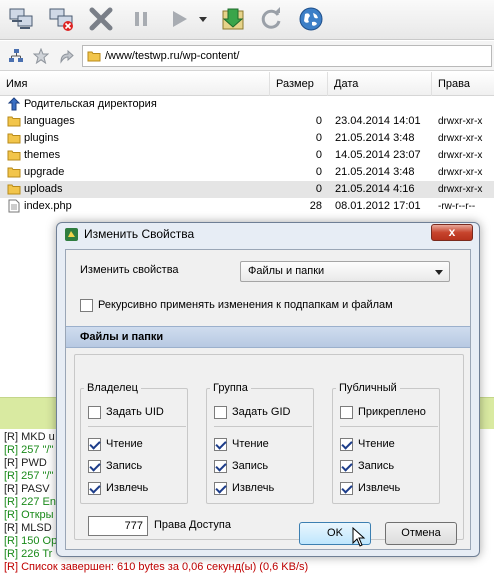  Describe the element at coordinates (118, 526) in the screenshot. I see `permissions-input: 777` at that location.